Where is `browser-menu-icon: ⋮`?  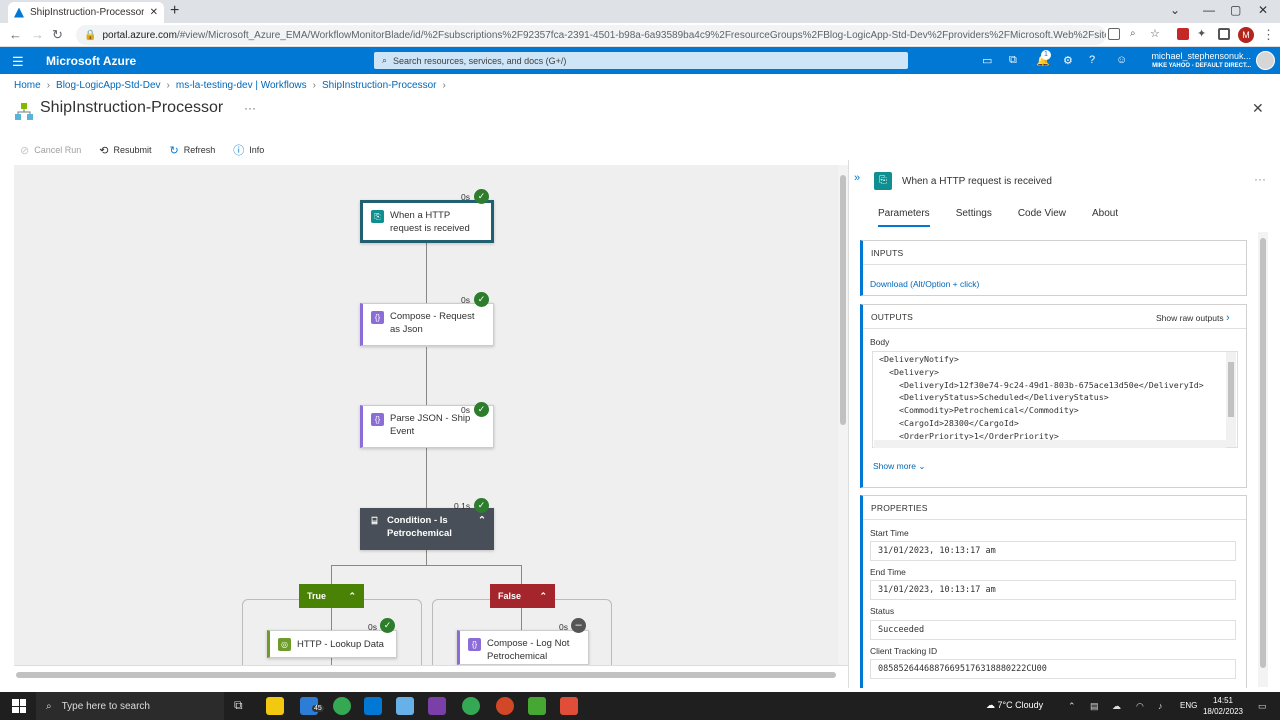 browser-menu-icon: ⋮ is located at coordinates (1268, 35).